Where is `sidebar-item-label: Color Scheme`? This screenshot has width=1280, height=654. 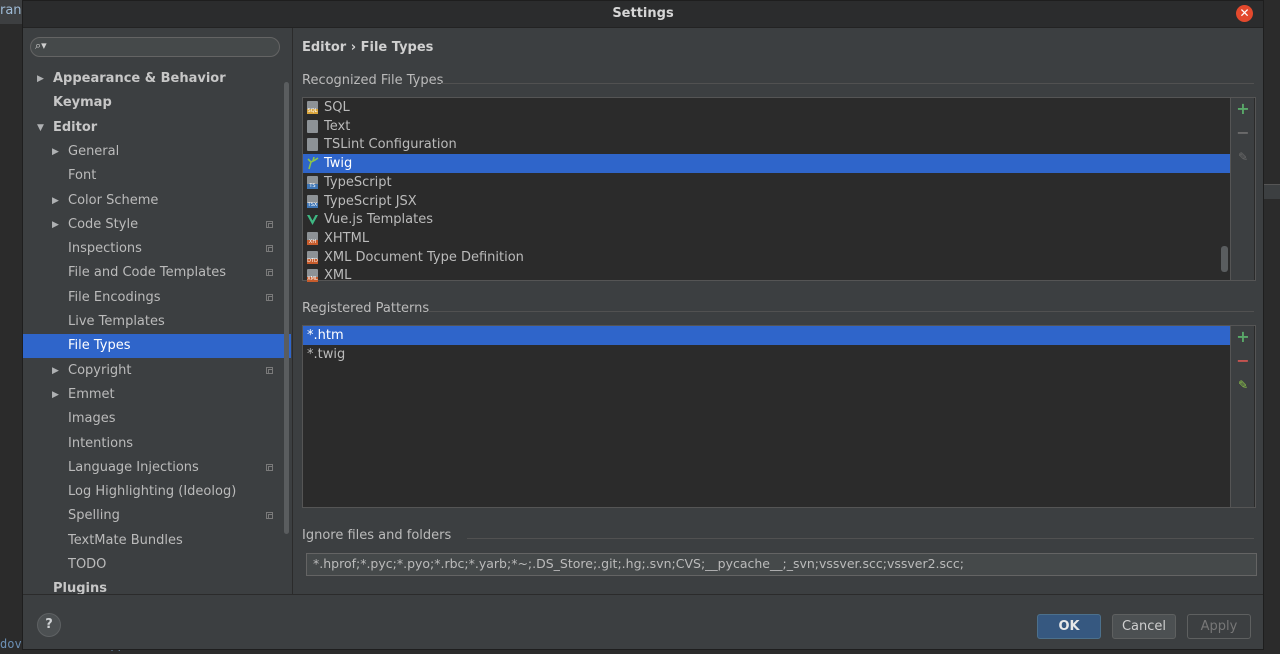
sidebar-item-label: Color Scheme is located at coordinates (113, 200).